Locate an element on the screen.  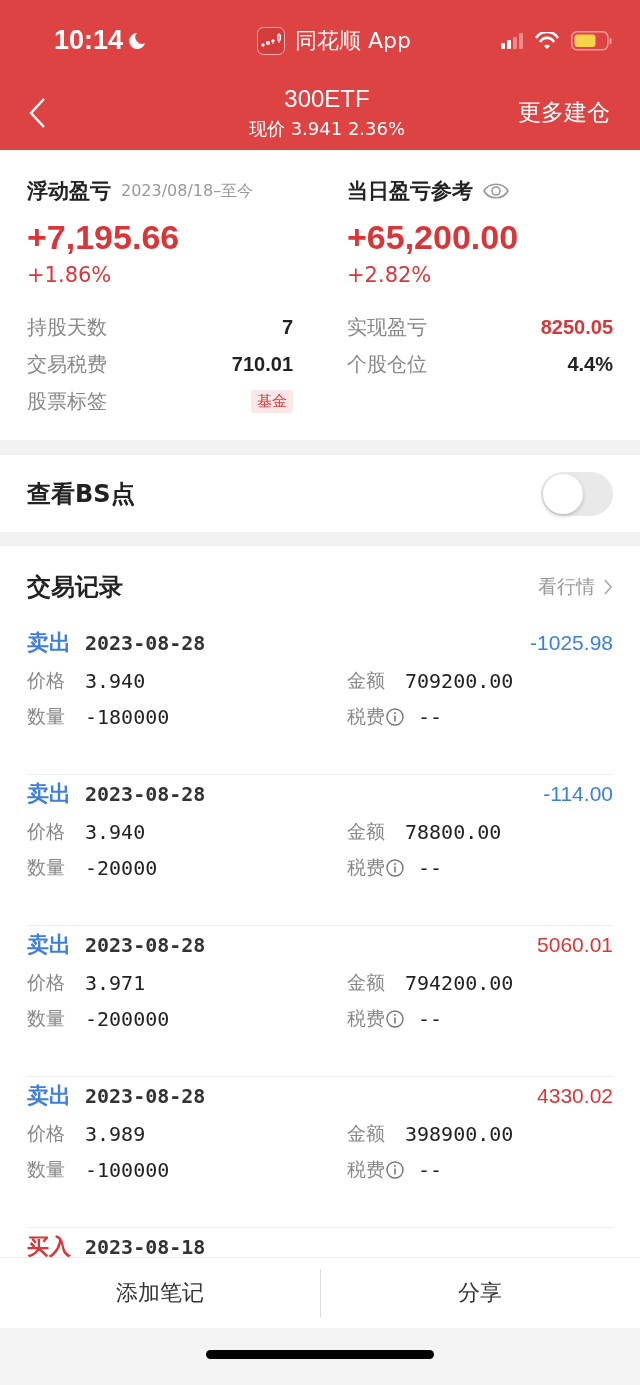
daily-pnl-label: 当日盈亏参考 is located at coordinates (410, 191).